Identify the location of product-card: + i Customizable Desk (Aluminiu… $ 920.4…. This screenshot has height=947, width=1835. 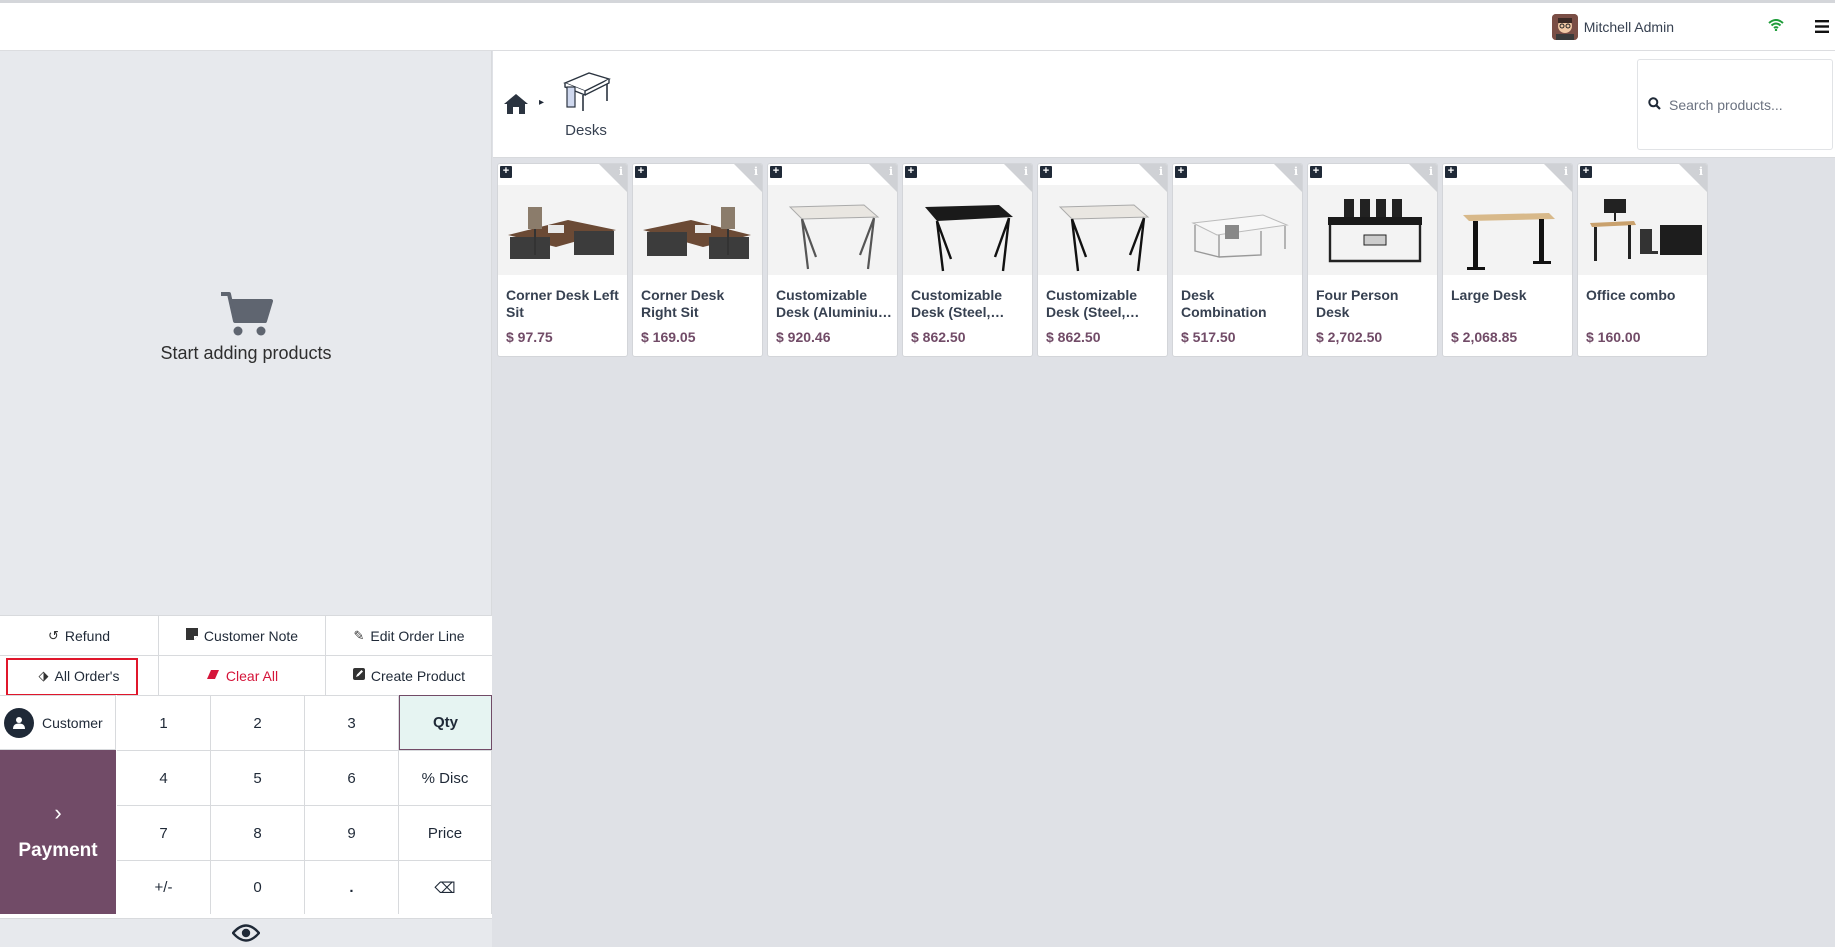
(832, 260).